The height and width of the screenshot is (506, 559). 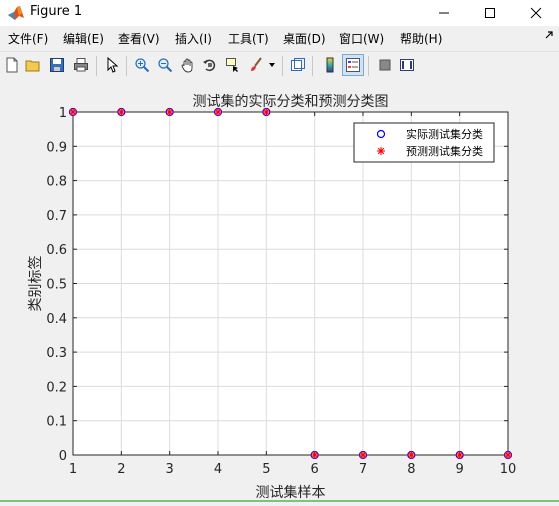 I want to click on rotate-3d-button, so click(x=210, y=65).